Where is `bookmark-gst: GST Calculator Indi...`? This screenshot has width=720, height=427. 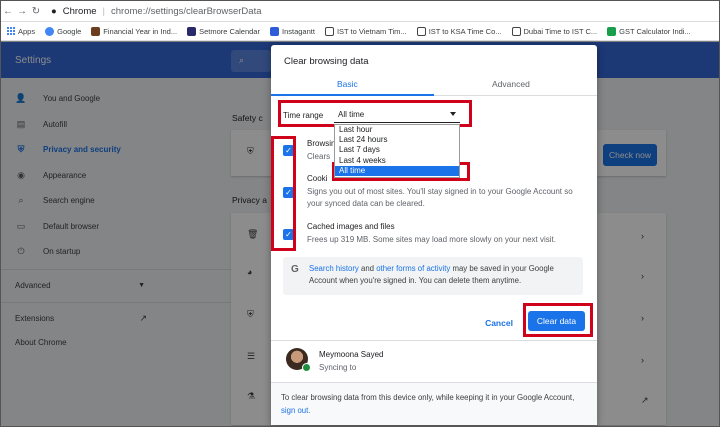
bookmark-gst: GST Calculator Indi... is located at coordinates (649, 31).